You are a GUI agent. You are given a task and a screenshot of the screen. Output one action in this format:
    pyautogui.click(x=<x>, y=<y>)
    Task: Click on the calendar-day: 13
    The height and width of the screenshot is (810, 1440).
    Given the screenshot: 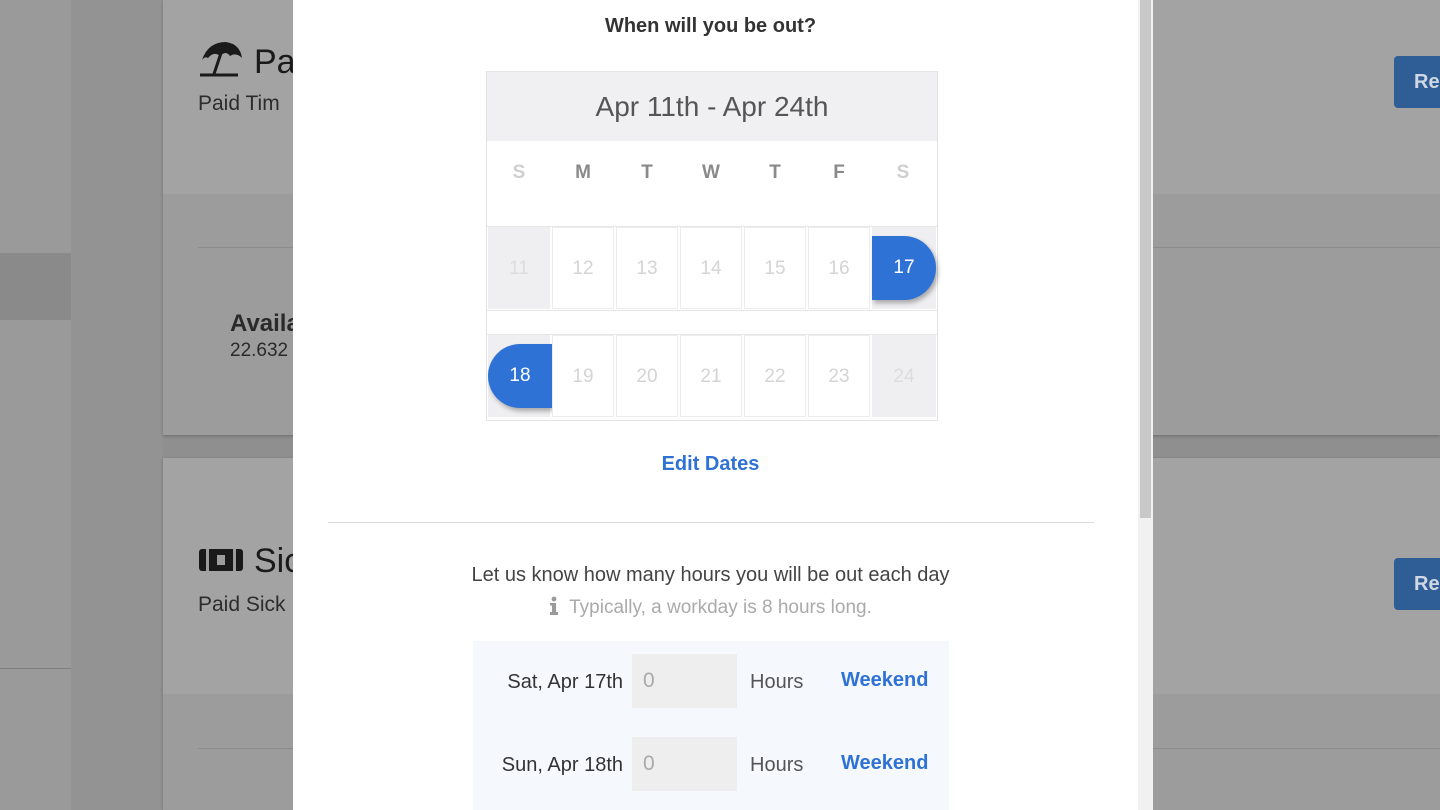 What is the action you would take?
    pyautogui.click(x=647, y=268)
    